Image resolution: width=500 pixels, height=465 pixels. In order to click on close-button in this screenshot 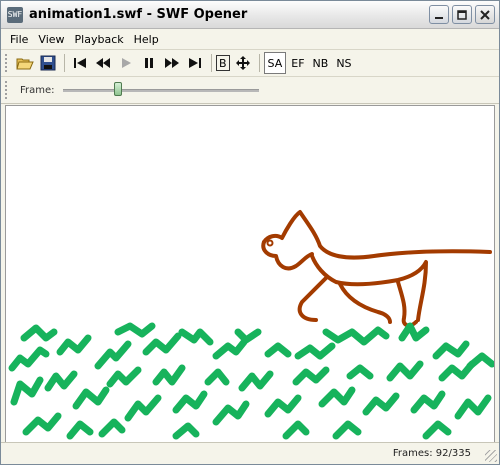, I will do `click(485, 14)`.